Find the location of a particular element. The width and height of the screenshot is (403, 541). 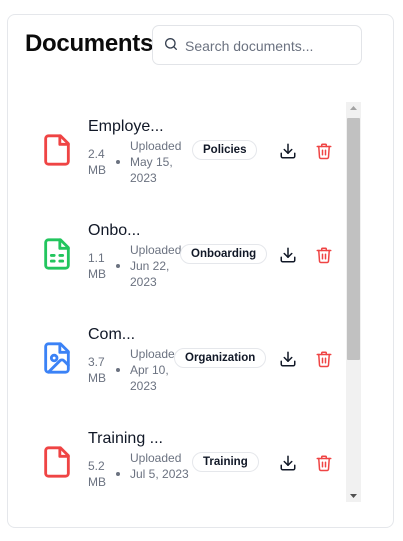

category-tag: Policies is located at coordinates (225, 150).